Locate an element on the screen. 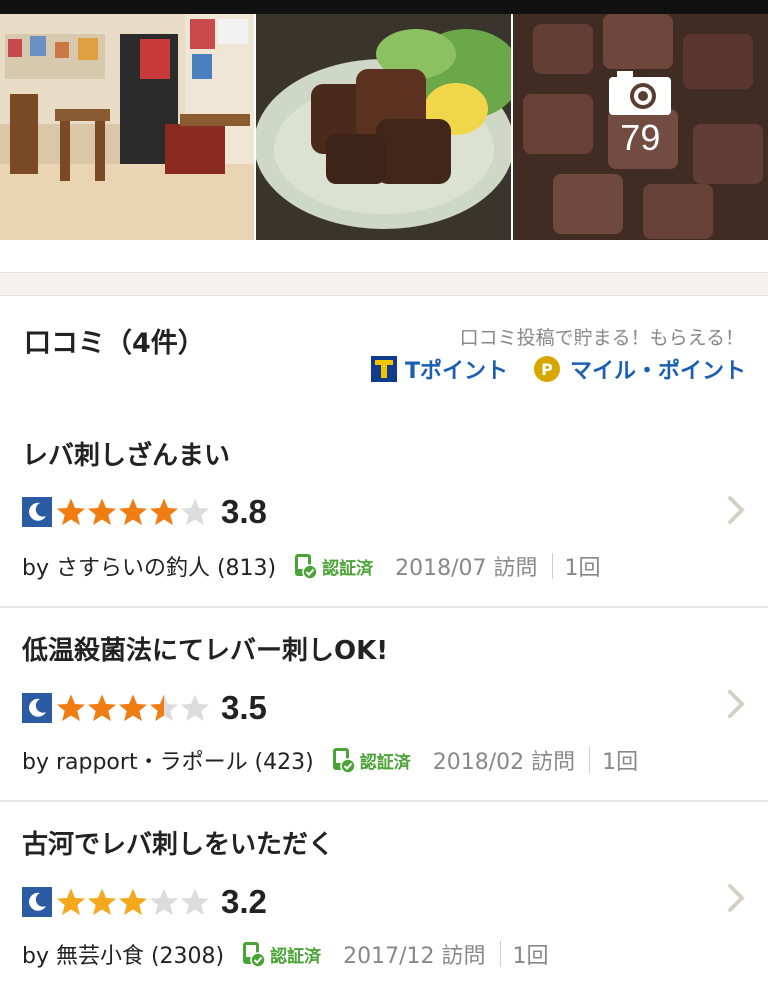 The image size is (768, 983). rating-score: 3.8 is located at coordinates (244, 511).